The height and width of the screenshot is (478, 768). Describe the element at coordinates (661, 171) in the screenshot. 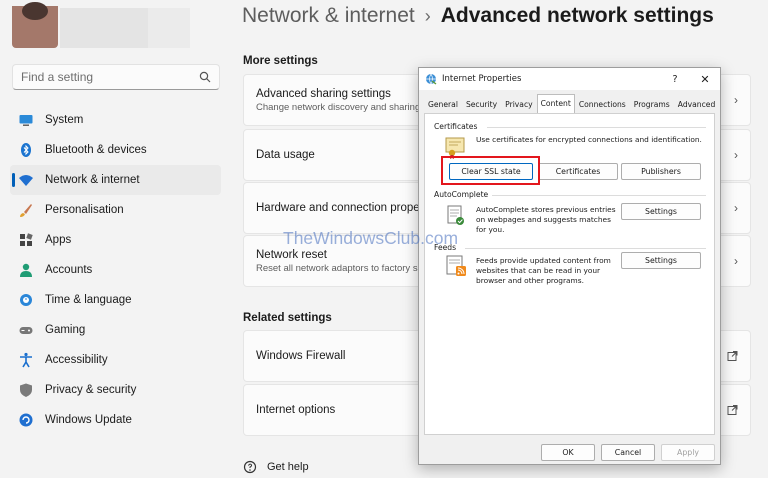

I see `publishers-button: Publishers` at that location.